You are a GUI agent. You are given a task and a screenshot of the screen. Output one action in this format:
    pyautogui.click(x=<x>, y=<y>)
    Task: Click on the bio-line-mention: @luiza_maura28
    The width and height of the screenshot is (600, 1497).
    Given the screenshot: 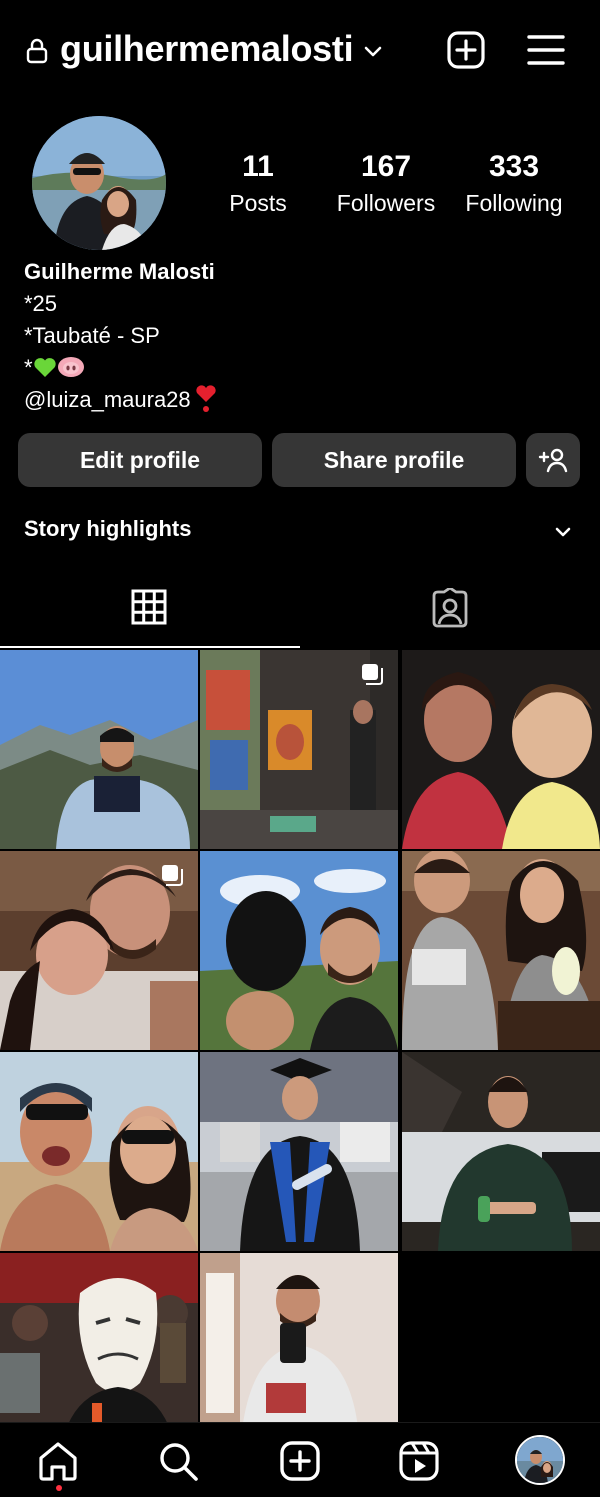 What is the action you would take?
    pyautogui.click(x=304, y=400)
    